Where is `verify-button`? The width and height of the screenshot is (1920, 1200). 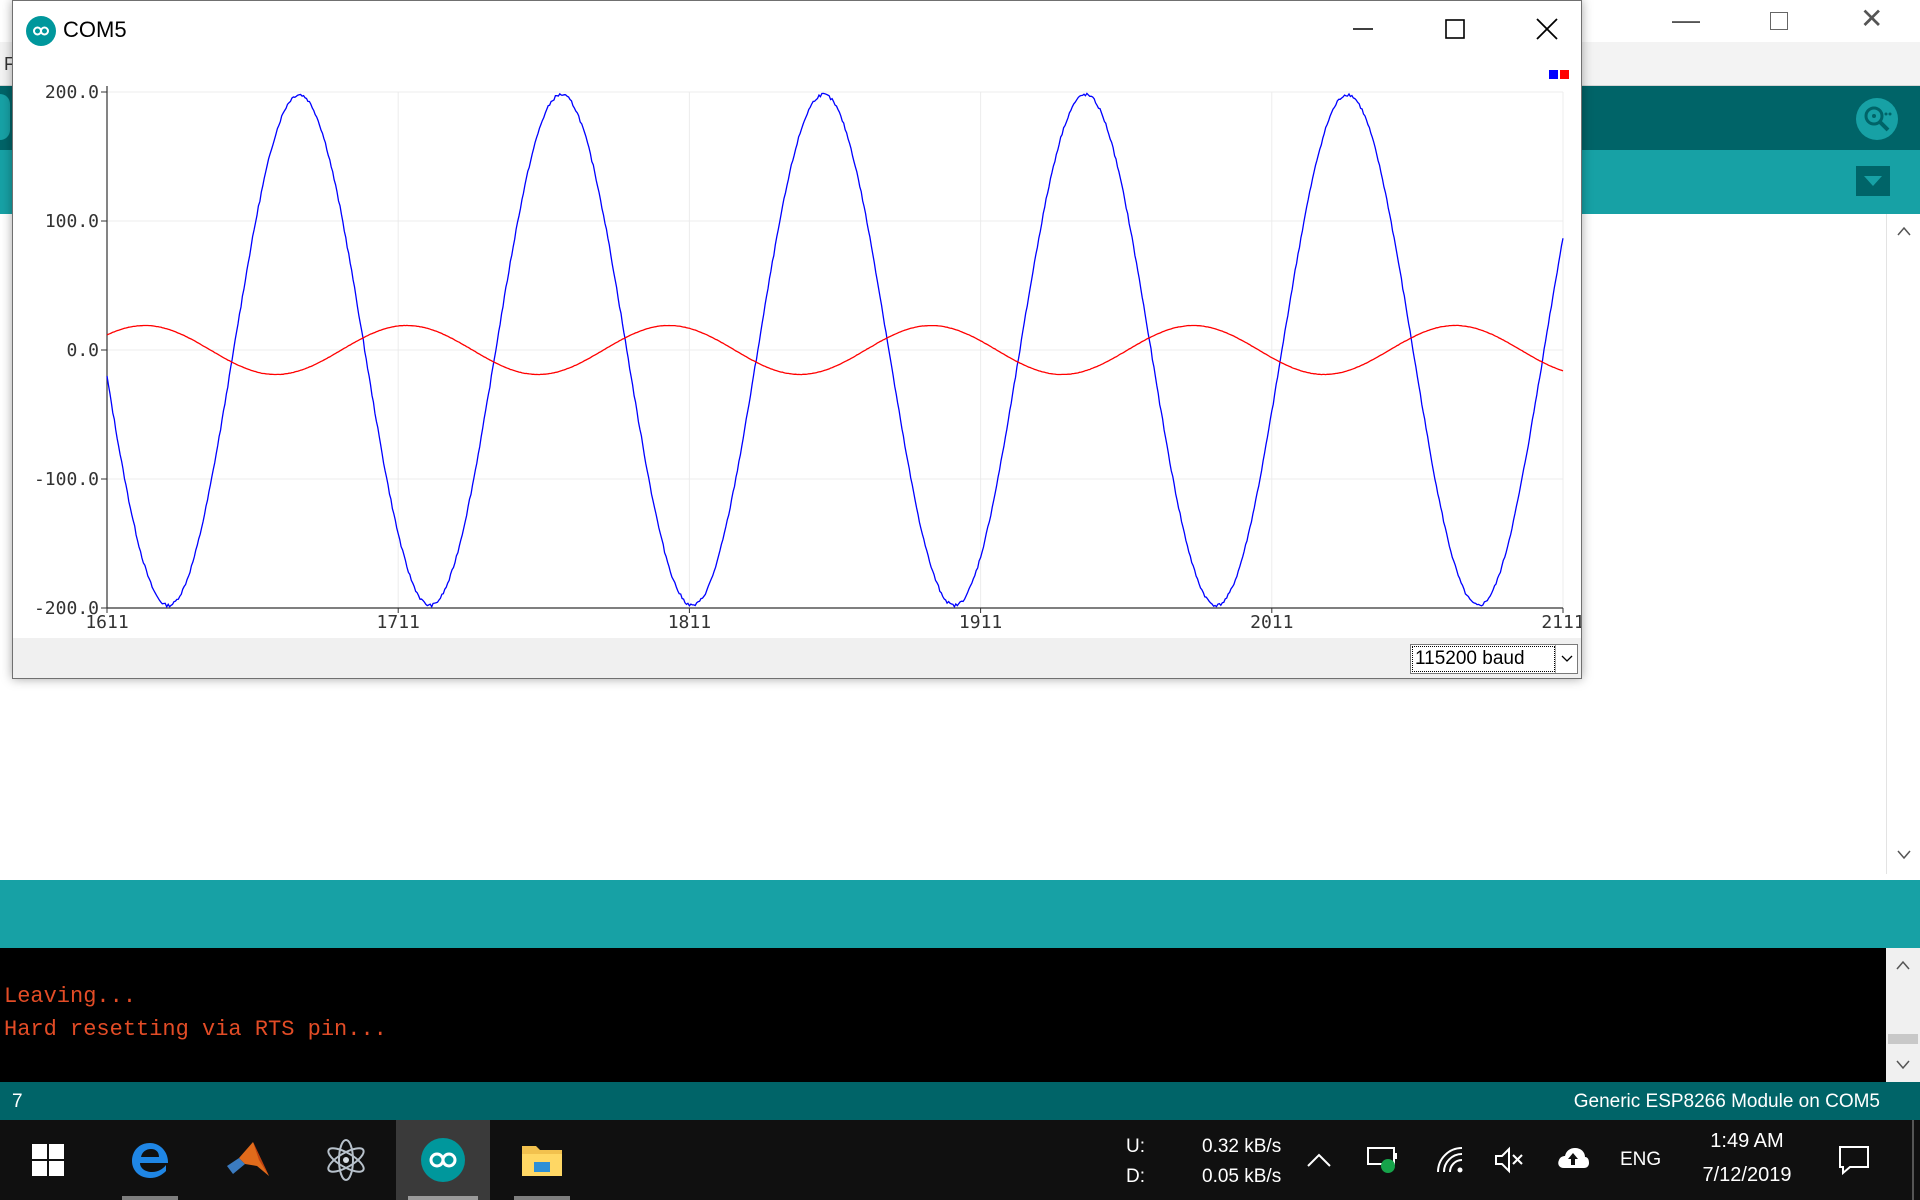
verify-button is located at coordinates (5, 117).